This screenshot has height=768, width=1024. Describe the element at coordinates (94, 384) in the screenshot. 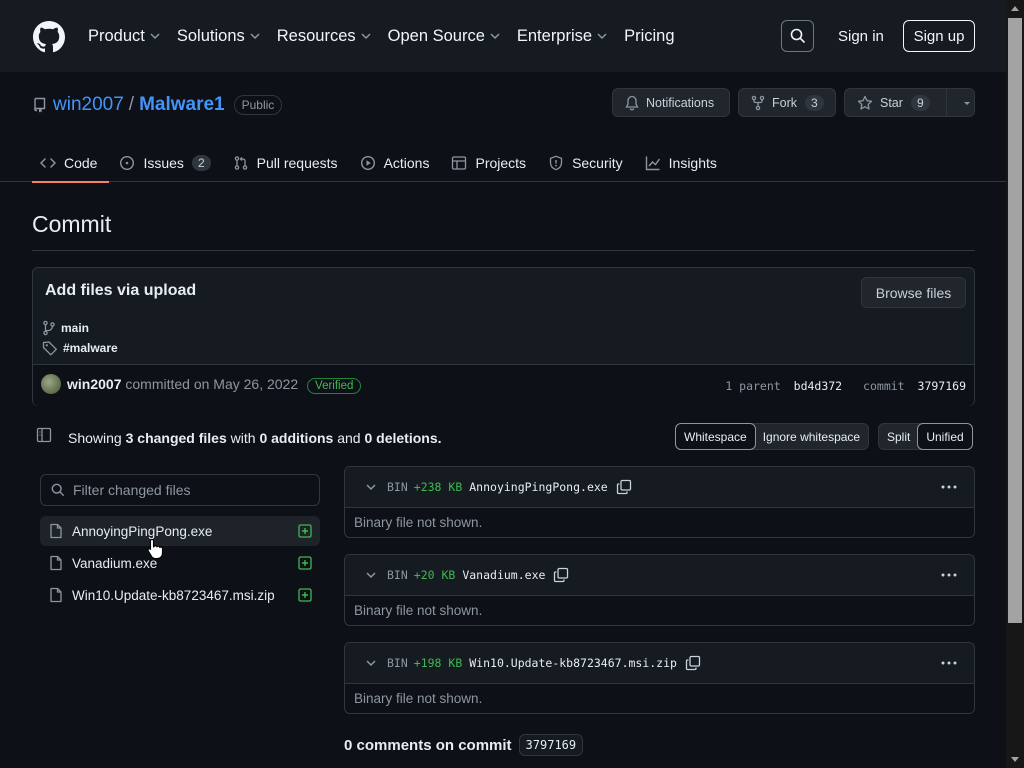

I see `author-link: win2007` at that location.